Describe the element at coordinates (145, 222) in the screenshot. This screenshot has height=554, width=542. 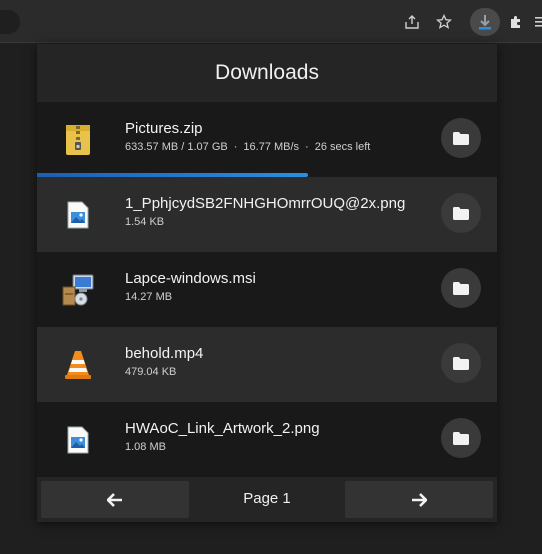
I see `file-size: 1.54 KB` at that location.